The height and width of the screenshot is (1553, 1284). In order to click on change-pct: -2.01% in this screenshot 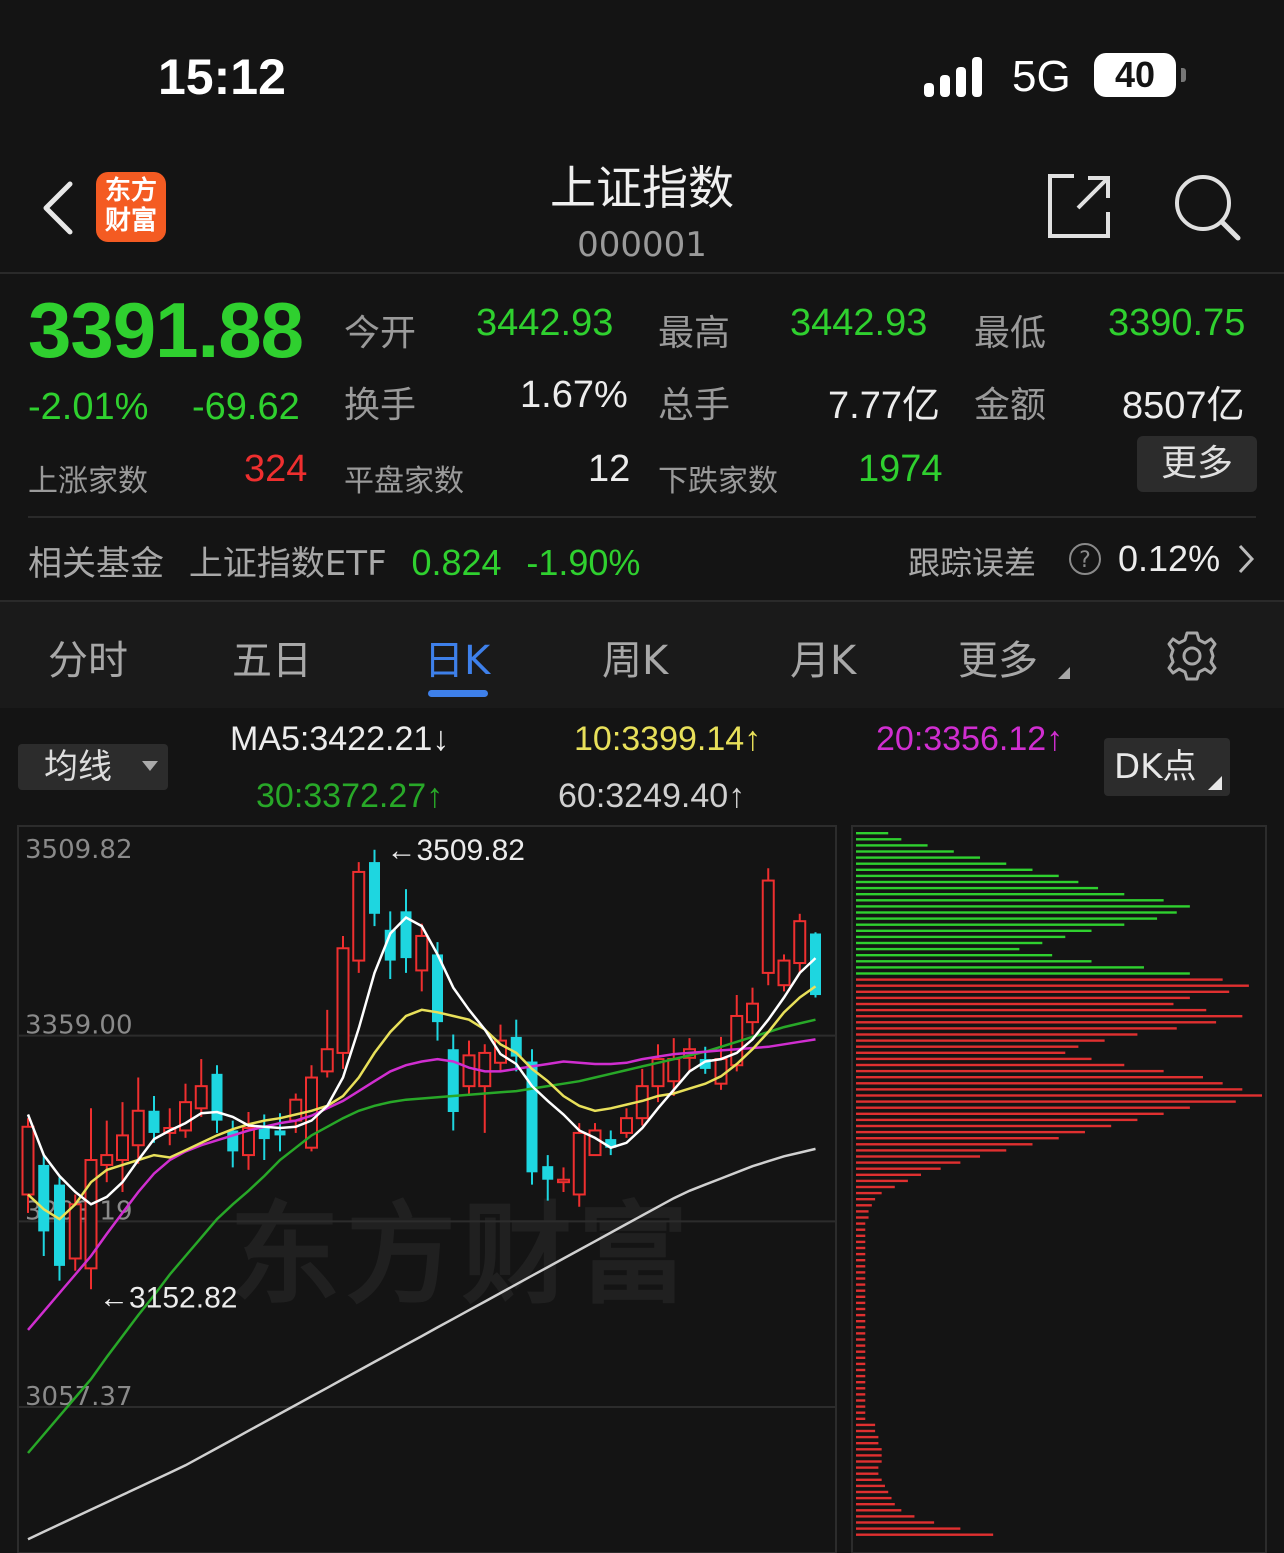, I will do `click(88, 407)`.